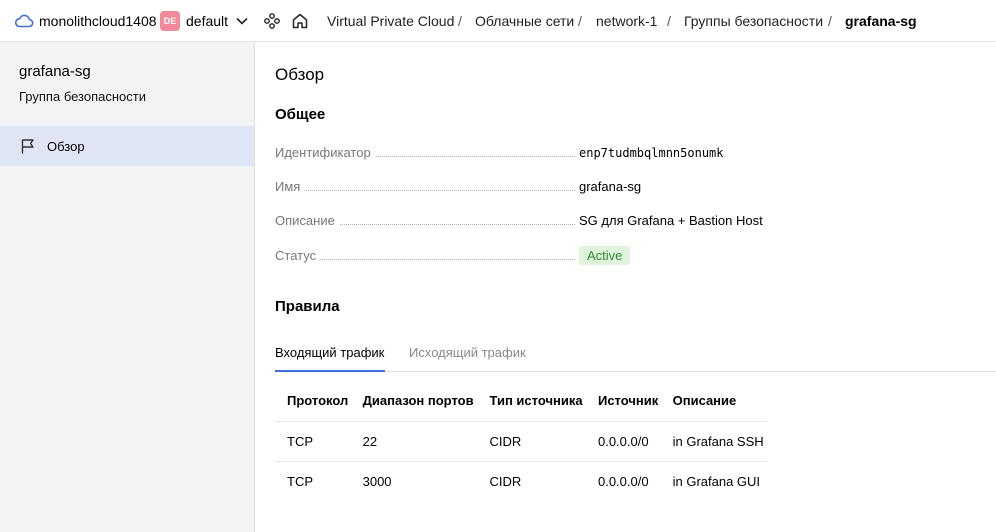 This screenshot has width=996, height=532. What do you see at coordinates (605, 255) in the screenshot?
I see `status-badge: Active` at bounding box center [605, 255].